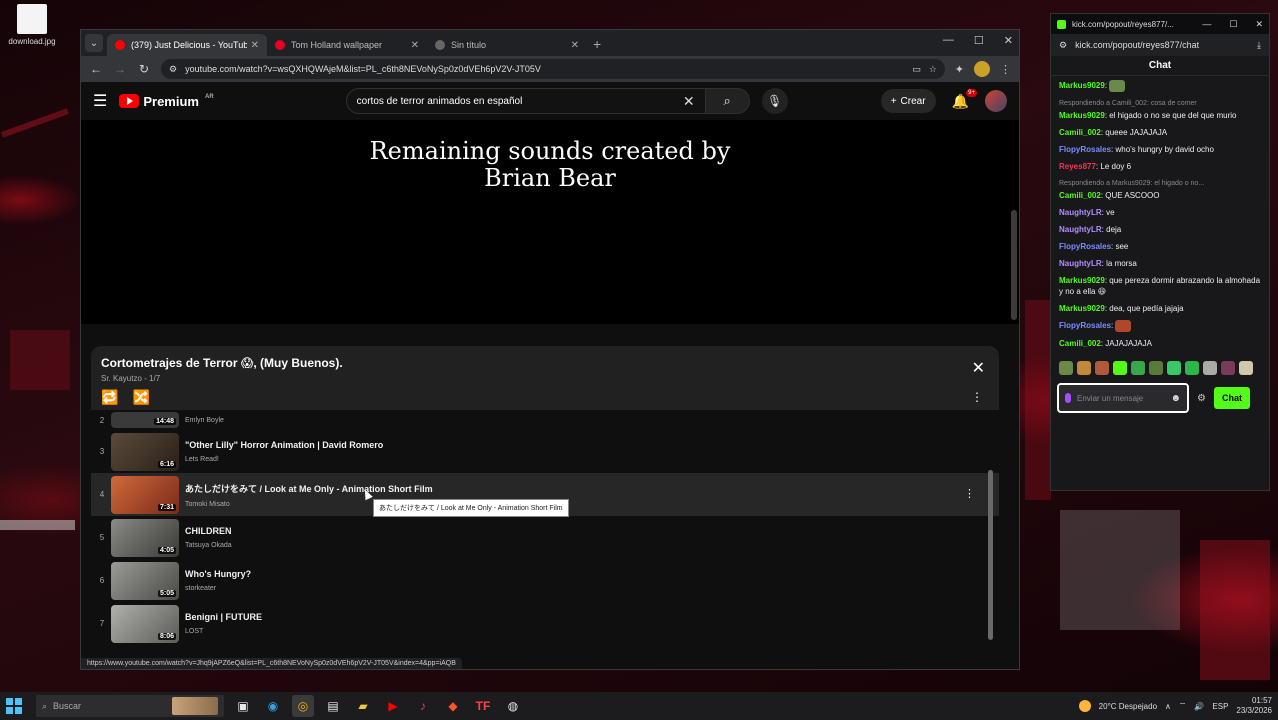  What do you see at coordinates (597, 44) in the screenshot?
I see `new-tab-icon: +` at bounding box center [597, 44].